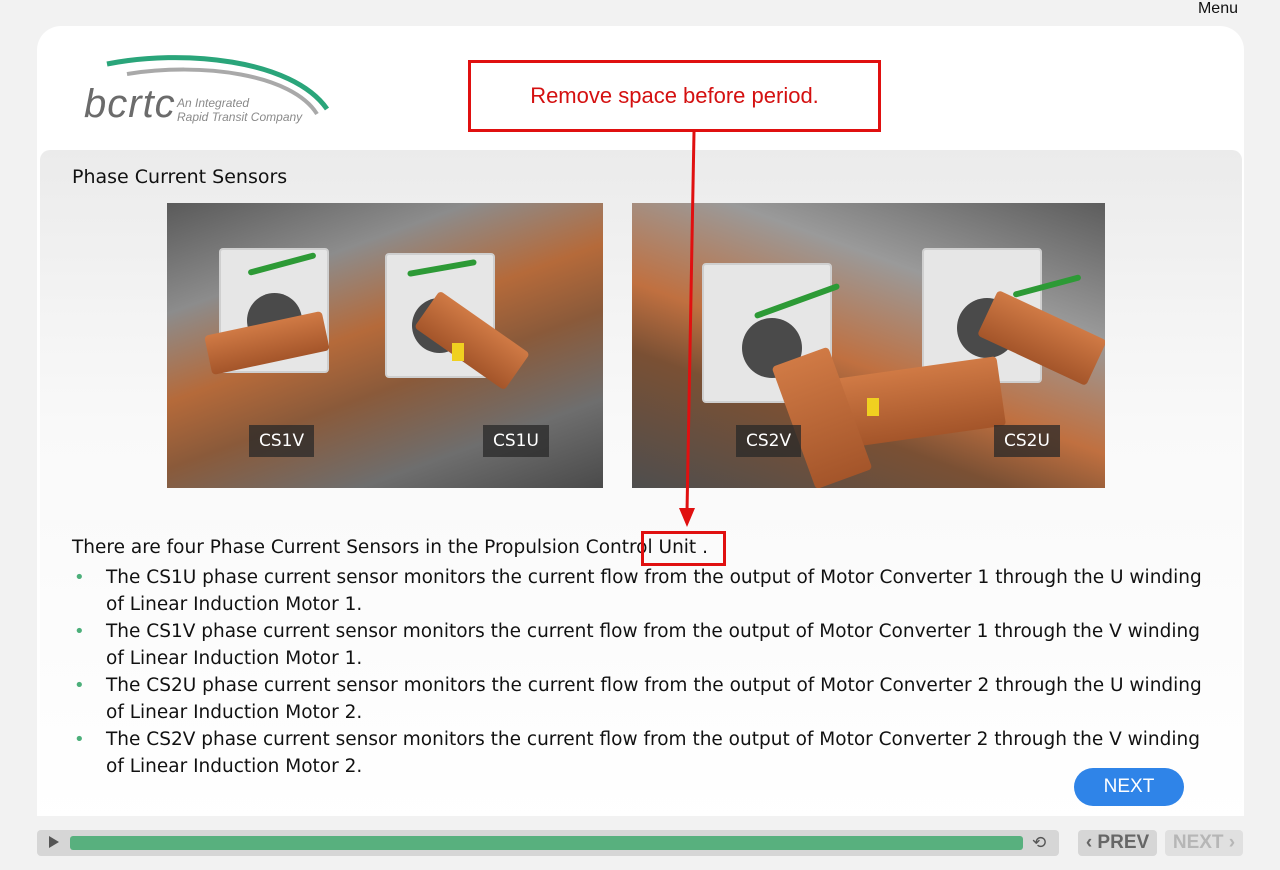 Image resolution: width=1280 pixels, height=870 pixels. Describe the element at coordinates (769, 441) in the screenshot. I see `photo-label: CS2V` at that location.